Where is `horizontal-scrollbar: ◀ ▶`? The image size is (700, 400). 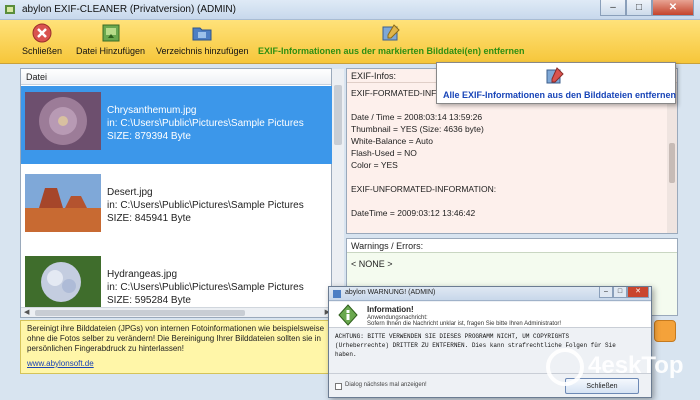
horizontal-scrollbar: ◀ ▶ is located at coordinates (177, 312).